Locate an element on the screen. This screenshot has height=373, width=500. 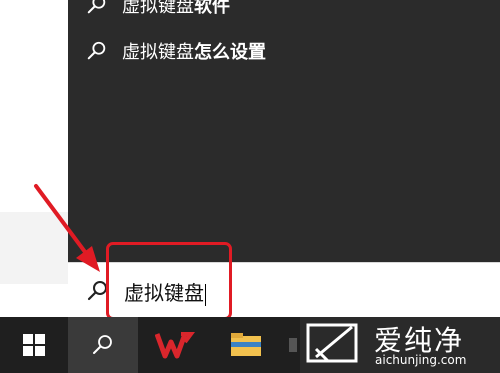
start-button is located at coordinates (34, 345).